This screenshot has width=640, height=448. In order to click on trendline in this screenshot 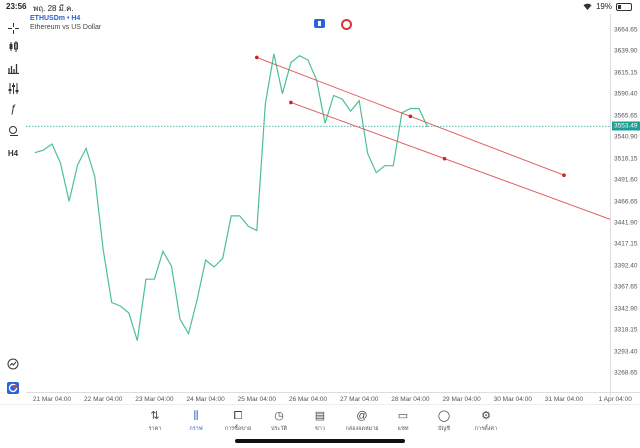, I will do `click(453, 162)`.